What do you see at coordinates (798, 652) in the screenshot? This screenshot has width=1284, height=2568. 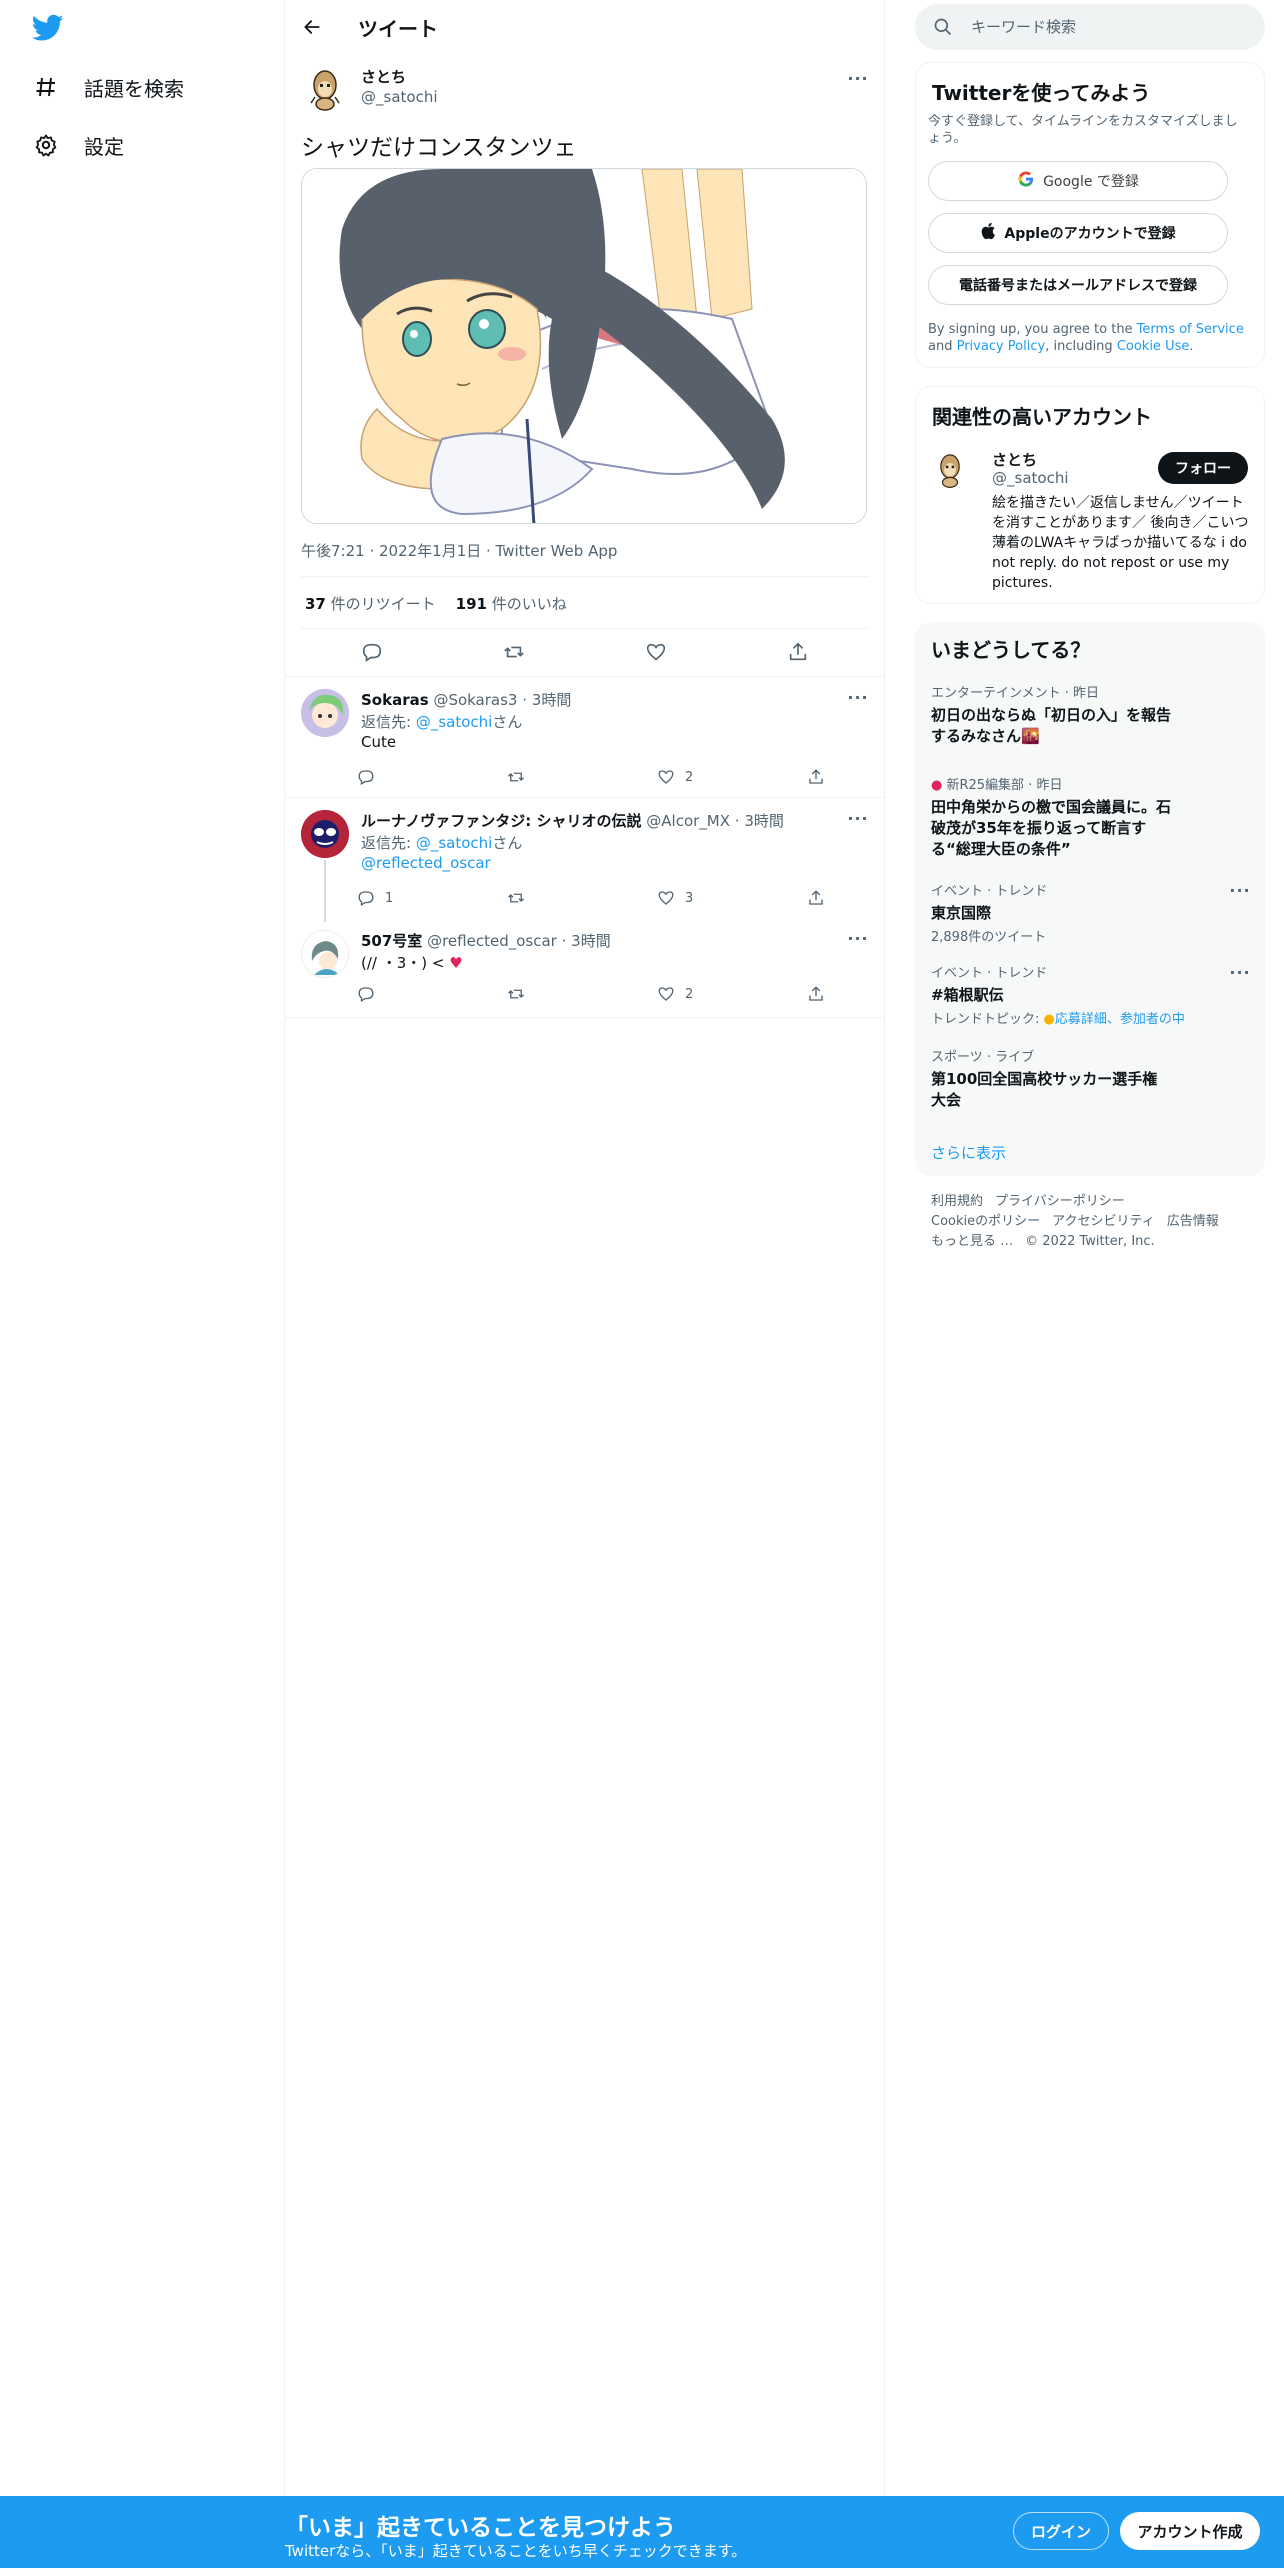 I see `share-icon` at bounding box center [798, 652].